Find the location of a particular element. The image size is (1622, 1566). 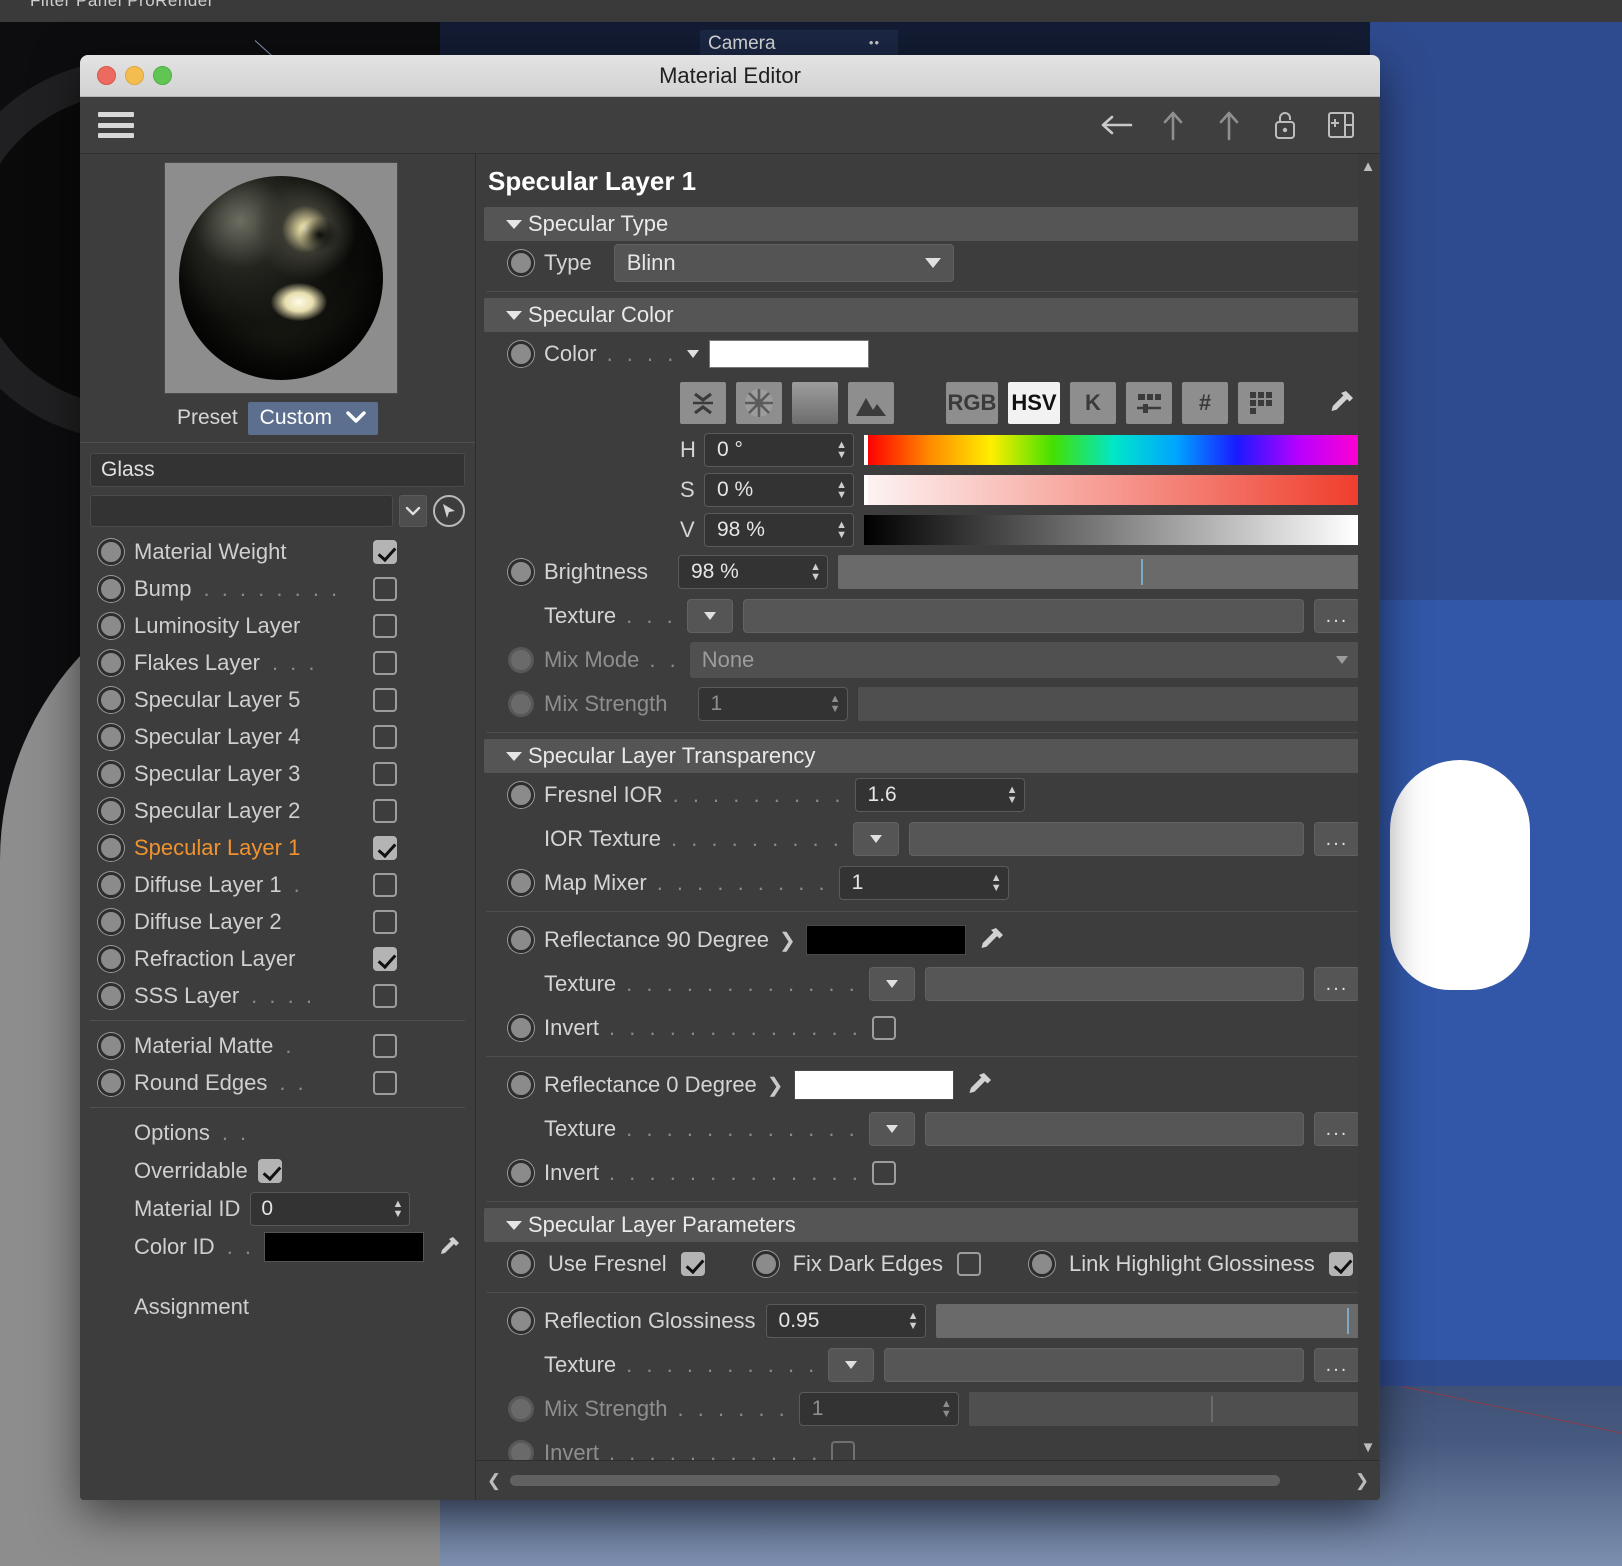

horizontal-scrollbar: ❮ ❯ is located at coordinates (928, 1480).